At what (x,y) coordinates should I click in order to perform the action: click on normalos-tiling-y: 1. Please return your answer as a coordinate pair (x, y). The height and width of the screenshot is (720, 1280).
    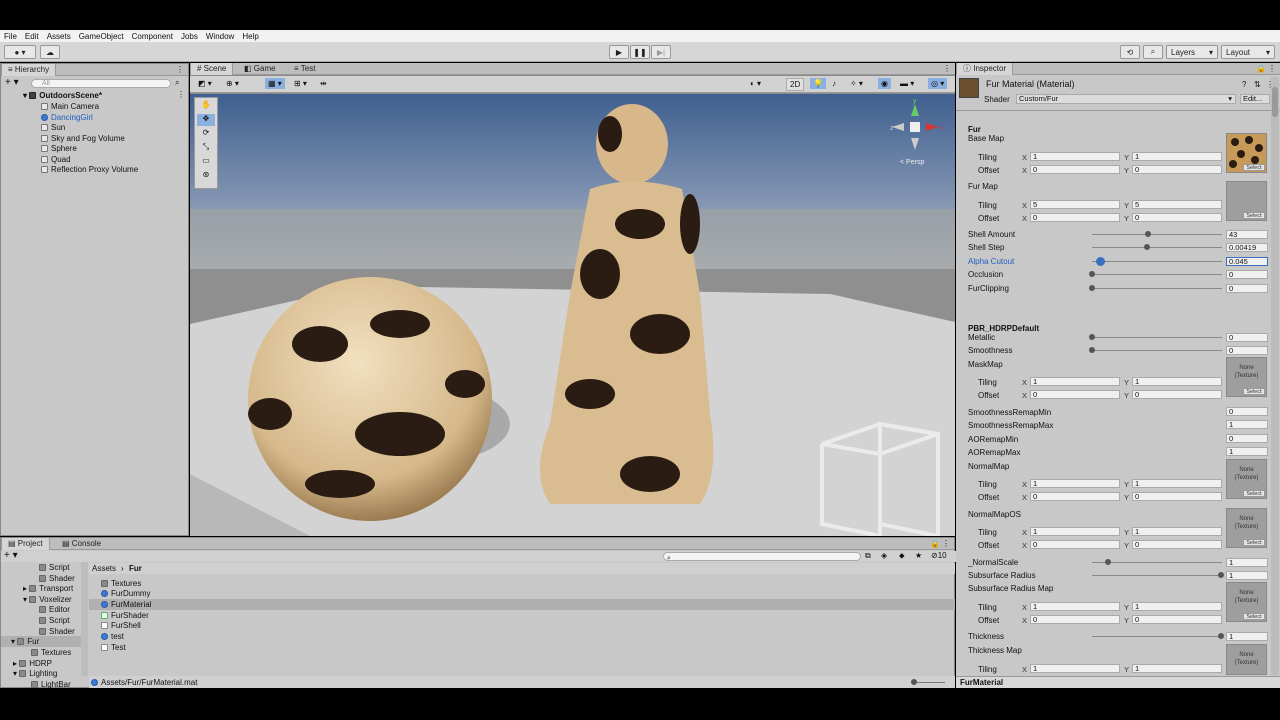
    Looking at the image, I should click on (1177, 531).